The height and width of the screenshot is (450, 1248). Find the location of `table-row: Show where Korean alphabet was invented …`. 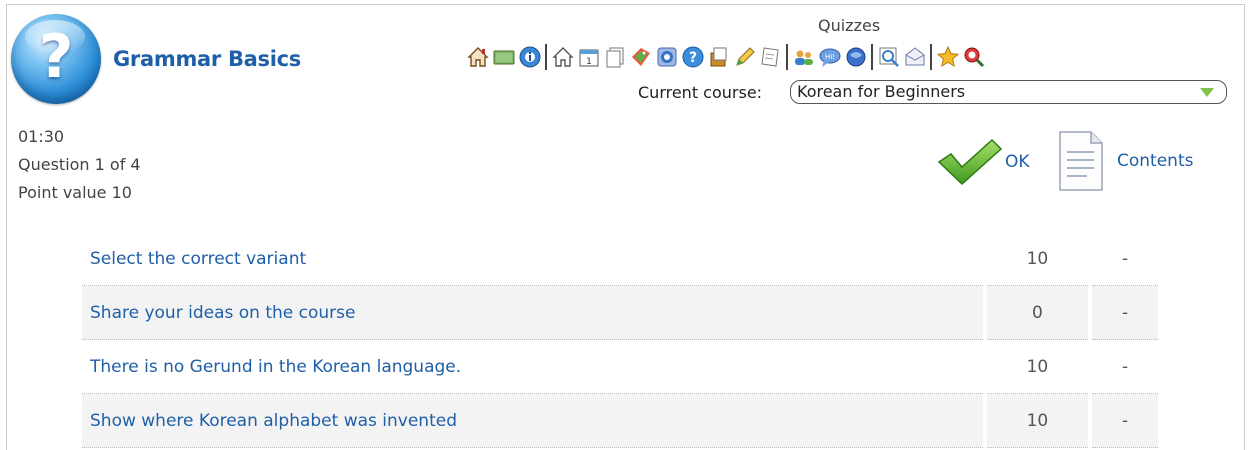

table-row: Show where Korean alphabet was invented … is located at coordinates (620, 421).